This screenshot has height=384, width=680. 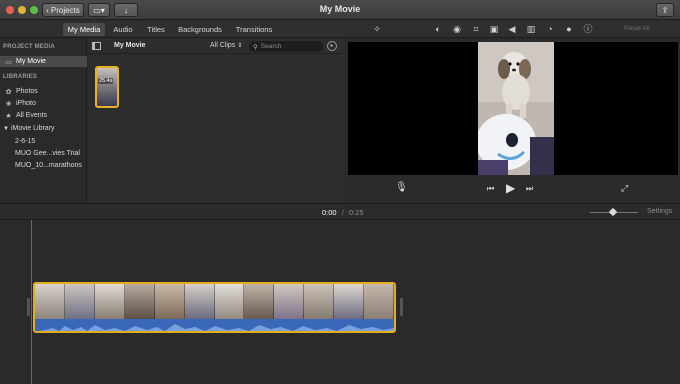 I want to click on sidebar-item-photos: ✿ Photos, so click(x=43, y=91).